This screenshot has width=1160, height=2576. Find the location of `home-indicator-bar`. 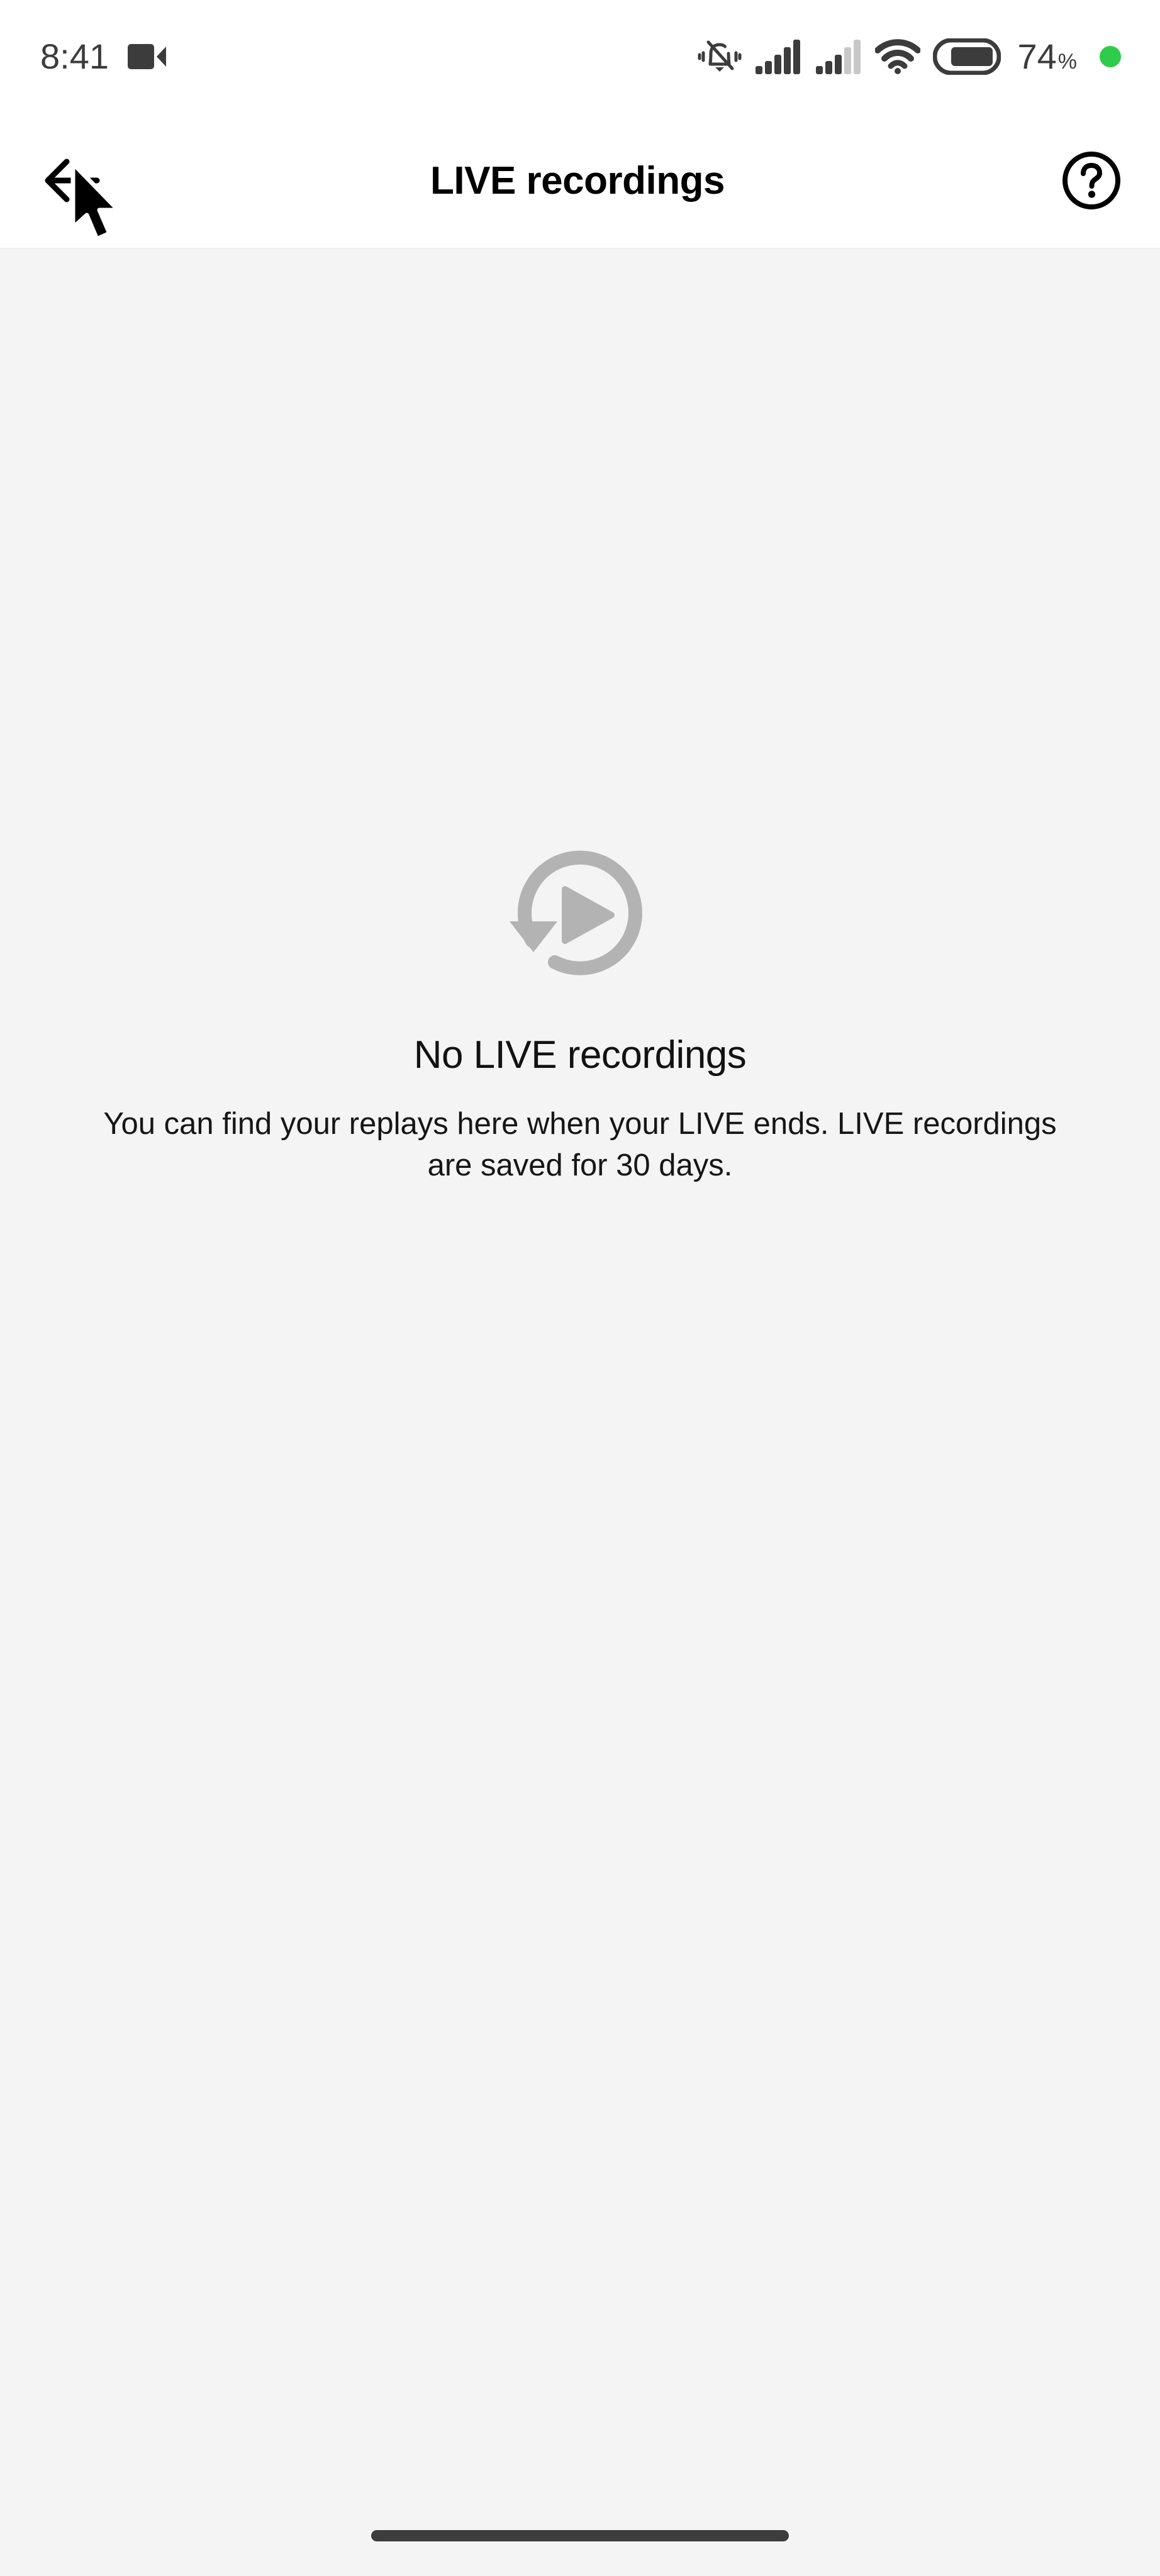

home-indicator-bar is located at coordinates (580, 2535).